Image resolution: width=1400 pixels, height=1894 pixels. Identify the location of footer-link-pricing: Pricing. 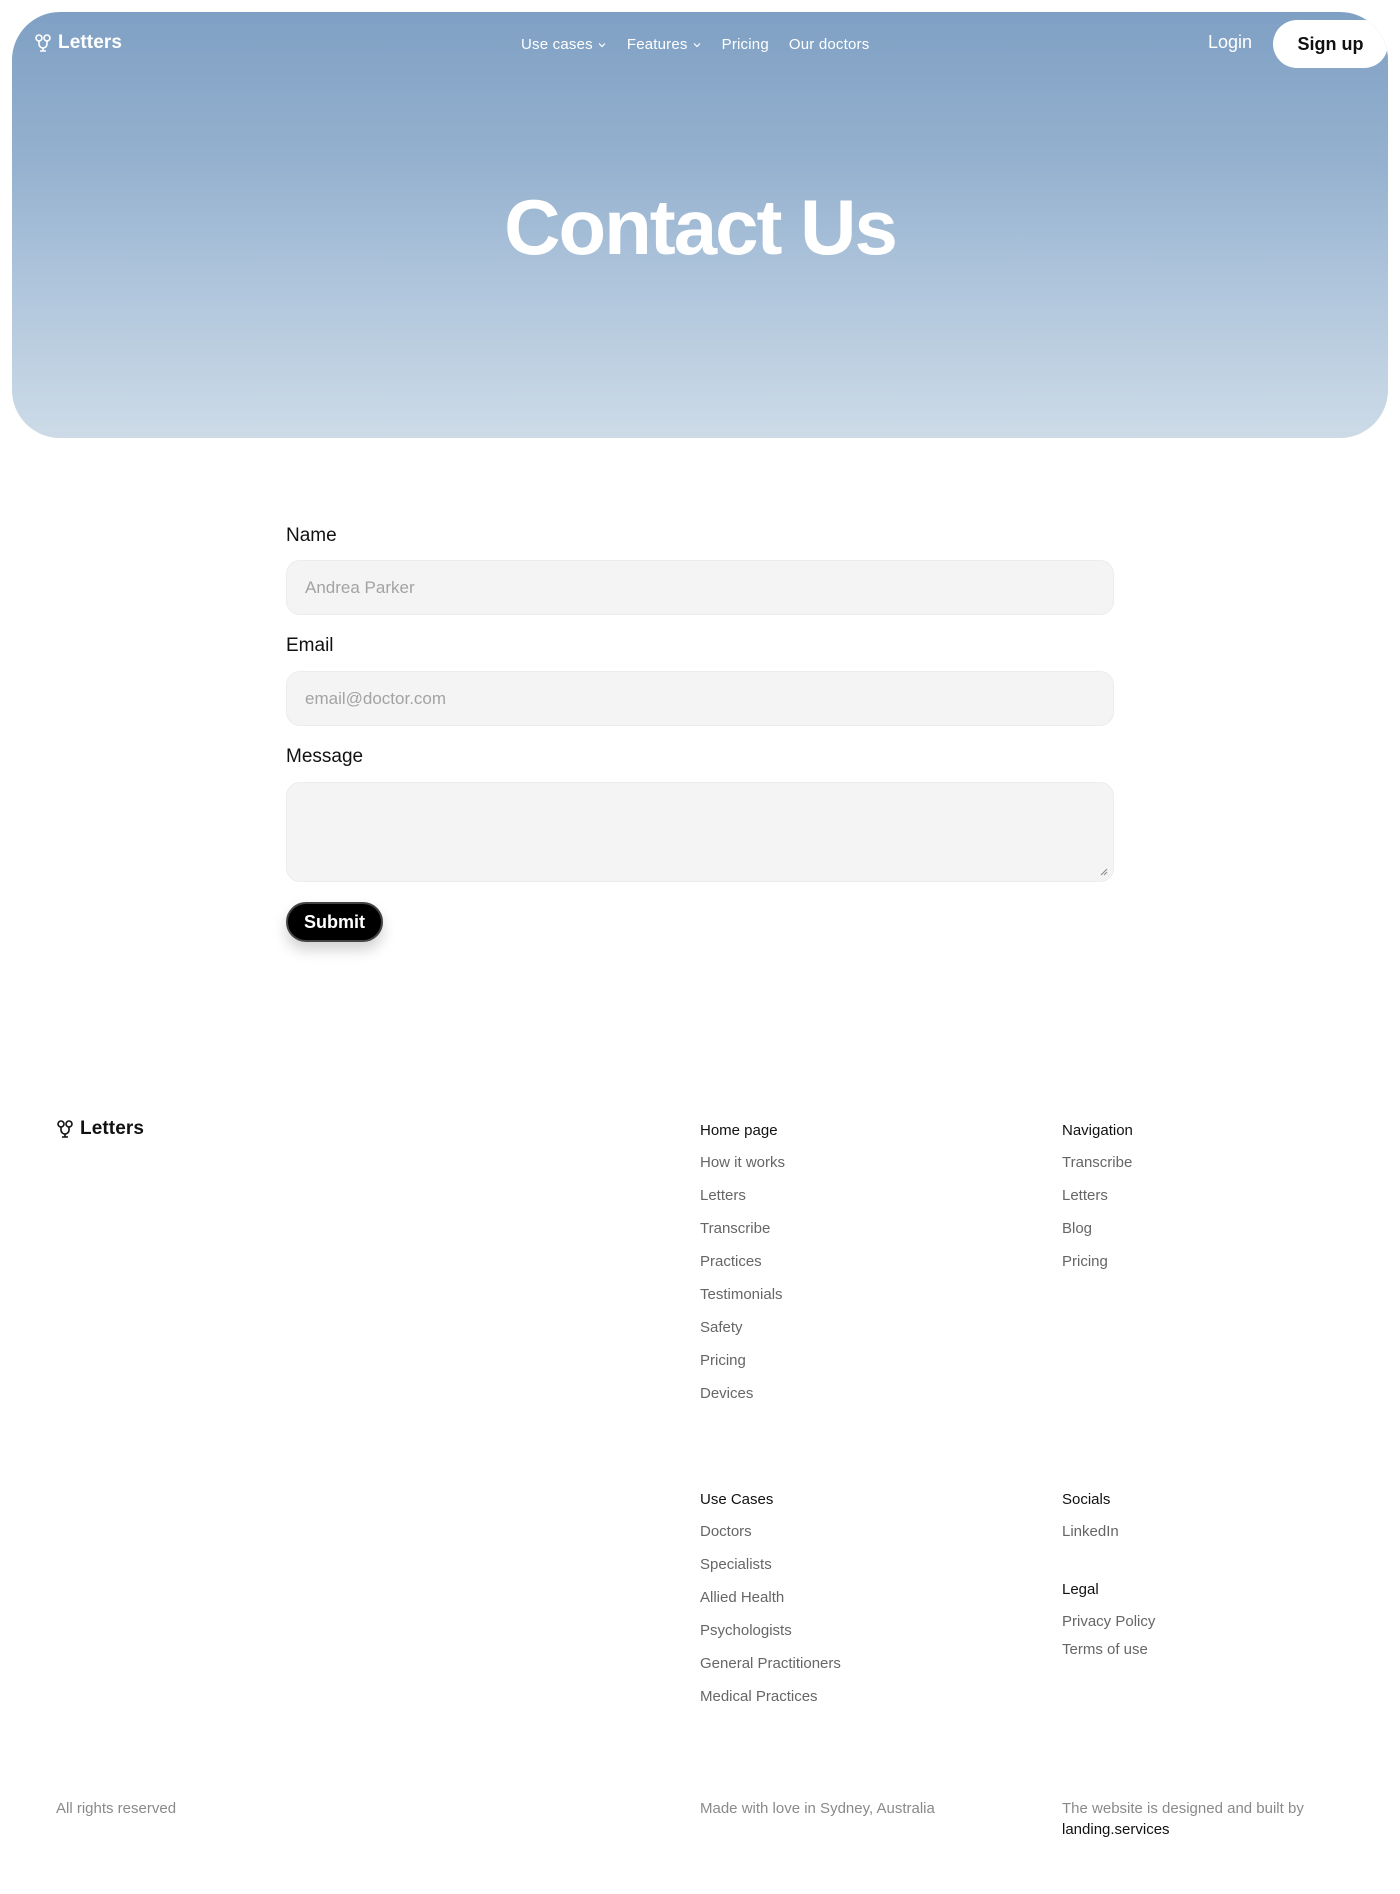
(742, 1361).